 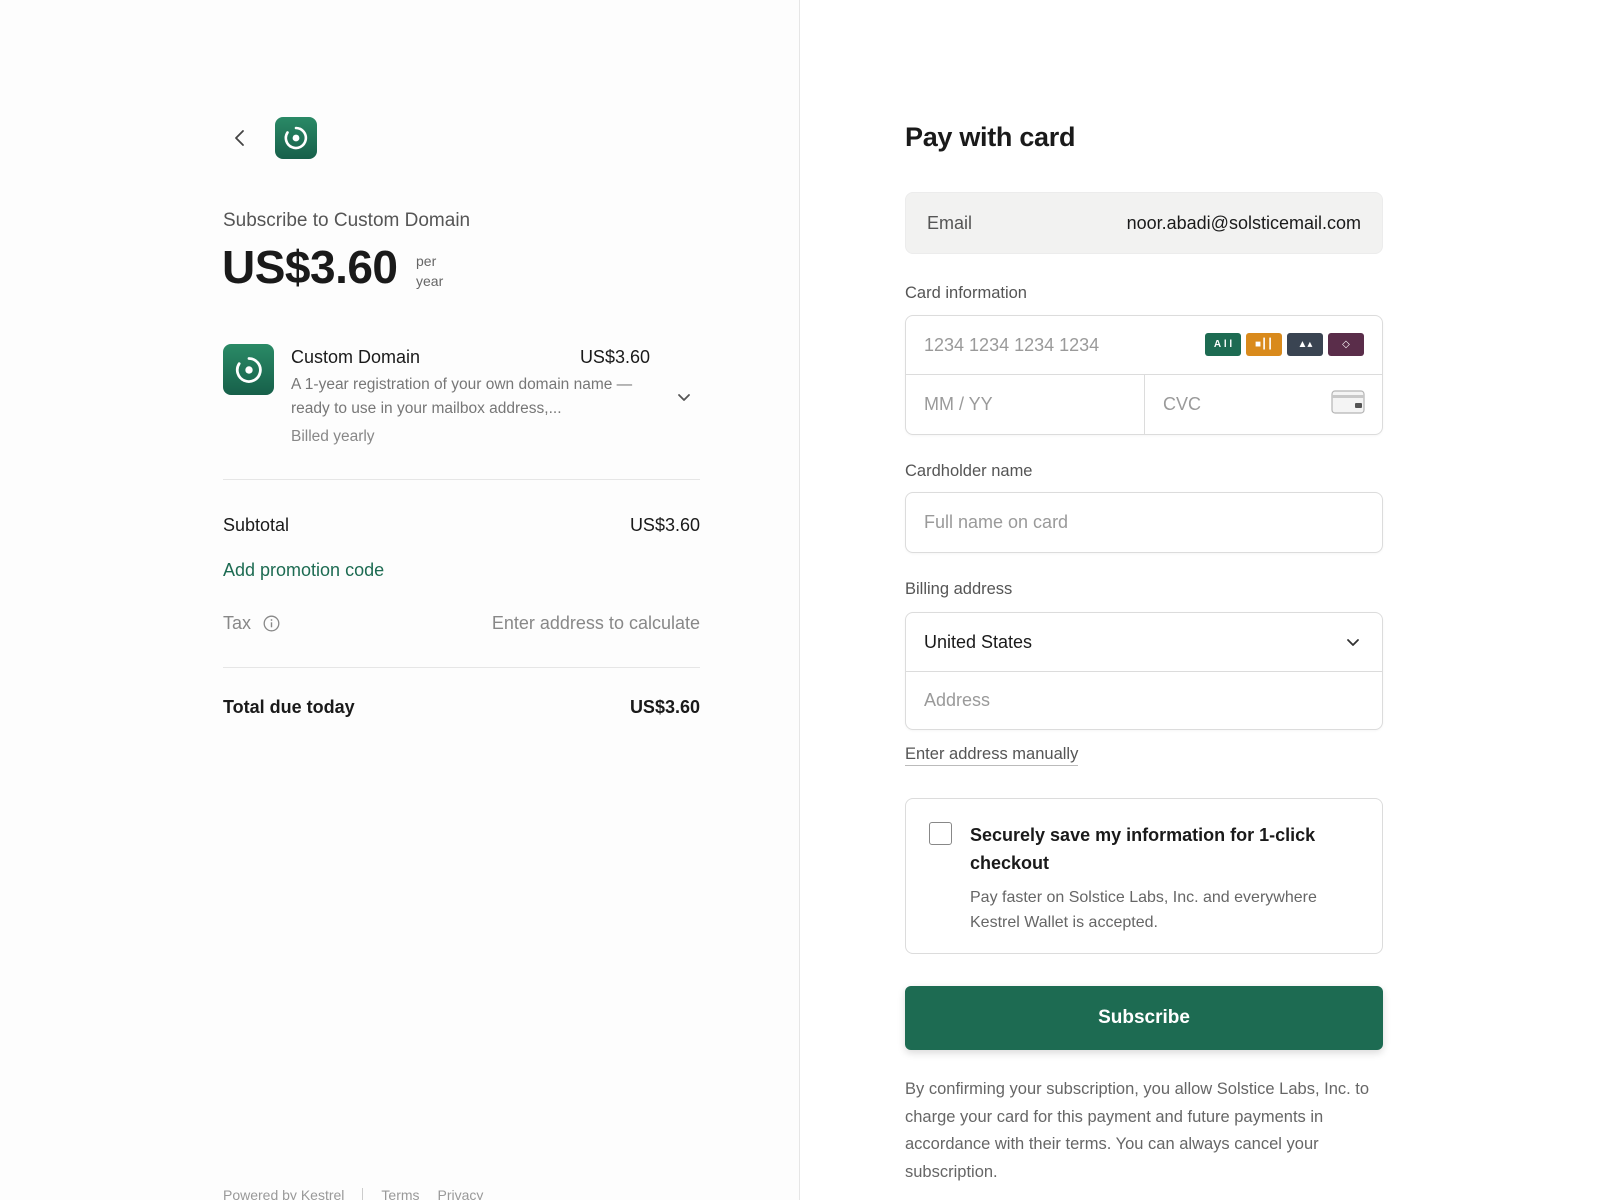 I want to click on billing-period-line-1: per, so click(x=426, y=261).